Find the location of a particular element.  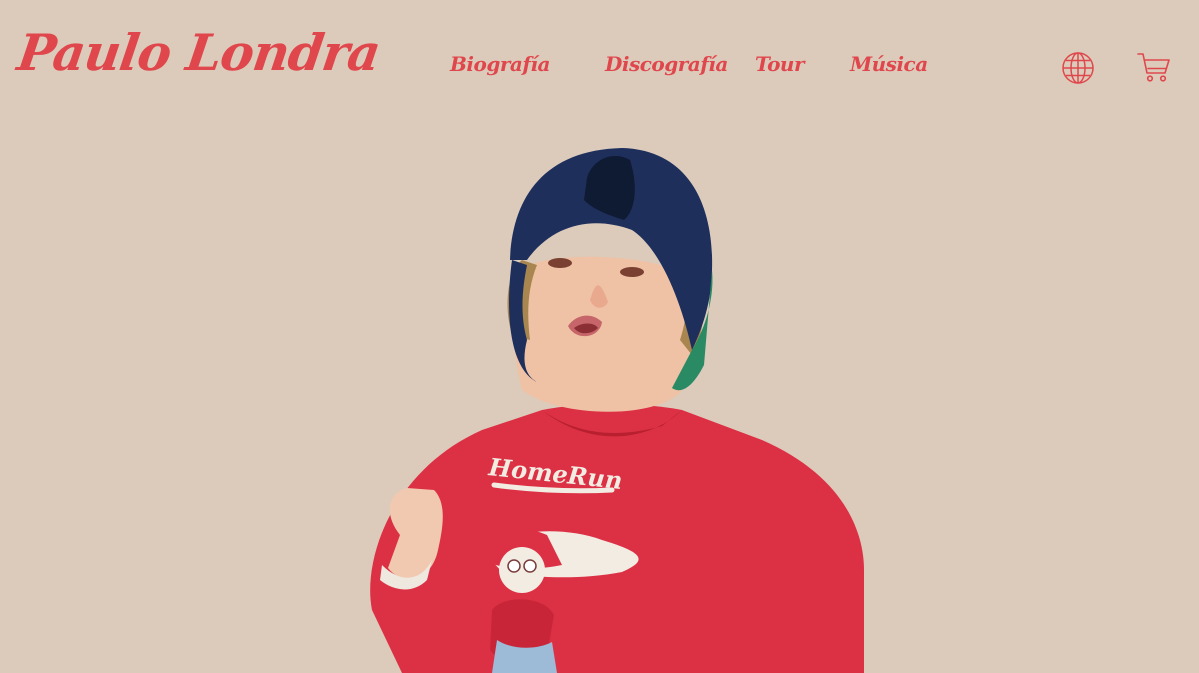

cart-icon is located at coordinates (1154, 67).